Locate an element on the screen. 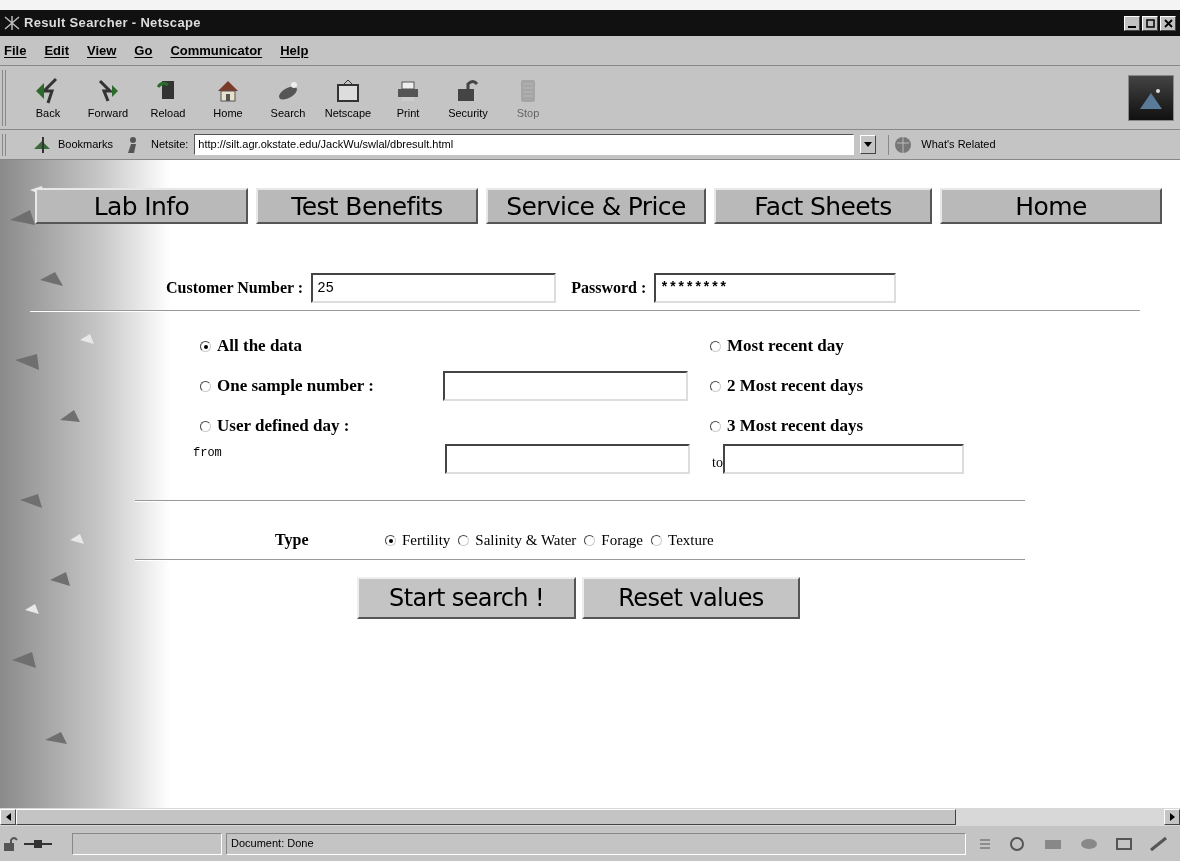 The image size is (1180, 861). toolbar-button: Netscape is located at coordinates (348, 97).